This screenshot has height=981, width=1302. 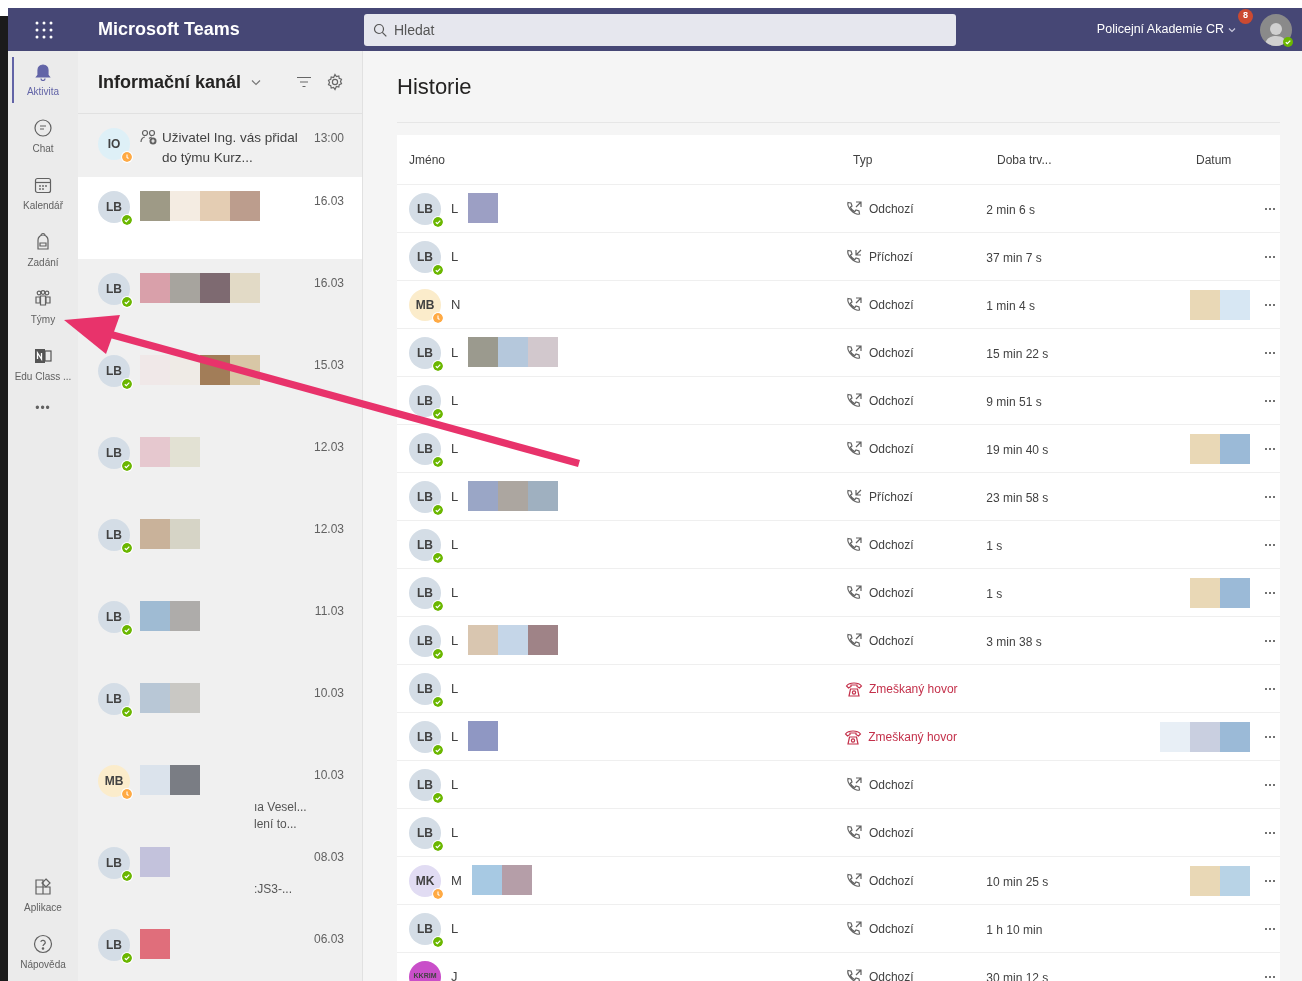 I want to click on rail-tab: Nápověda, so click(x=43, y=952).